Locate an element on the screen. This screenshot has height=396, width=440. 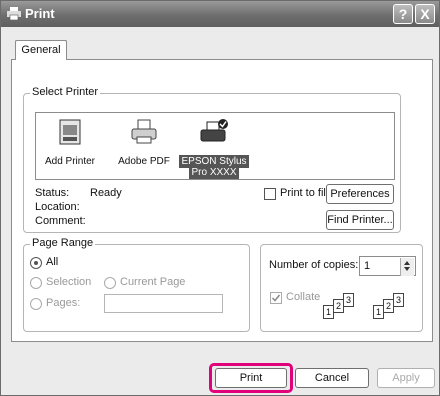
print-button-highlight is located at coordinates (251, 378).